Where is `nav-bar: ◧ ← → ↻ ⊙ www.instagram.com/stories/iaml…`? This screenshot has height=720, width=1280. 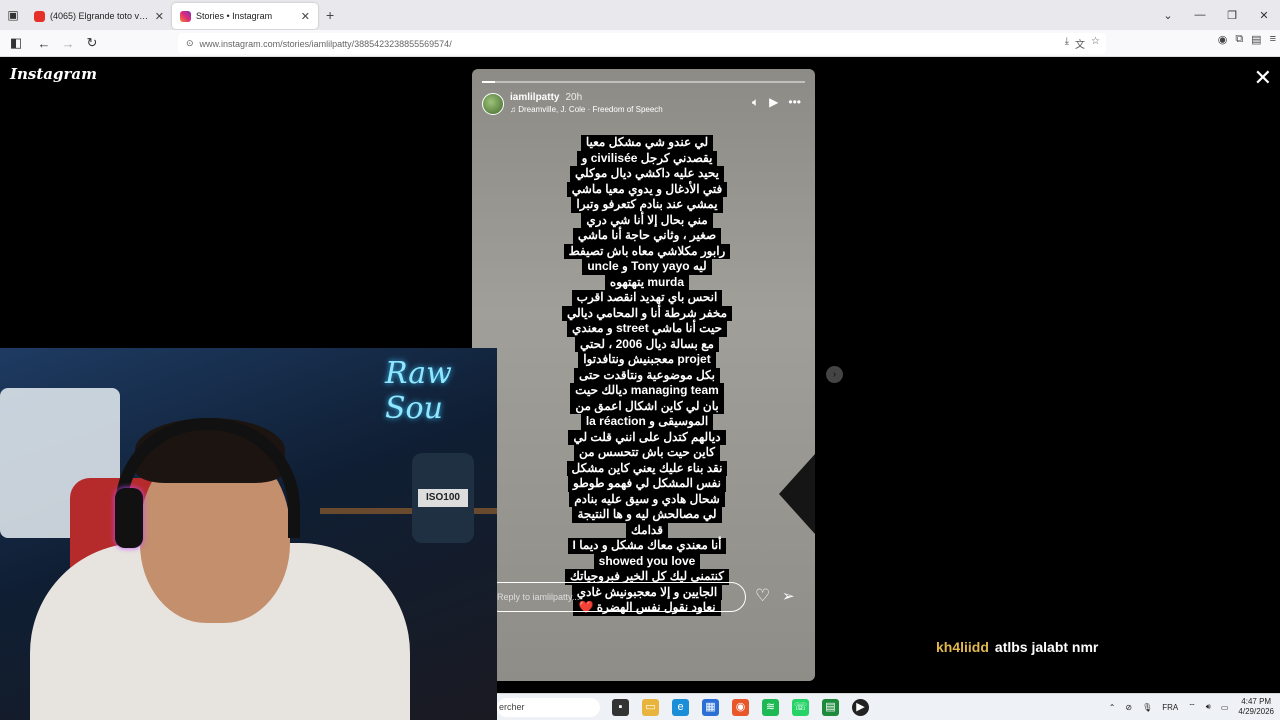
nav-bar: ◧ ← → ↻ ⊙ www.instagram.com/stories/iaml… is located at coordinates (640, 43).